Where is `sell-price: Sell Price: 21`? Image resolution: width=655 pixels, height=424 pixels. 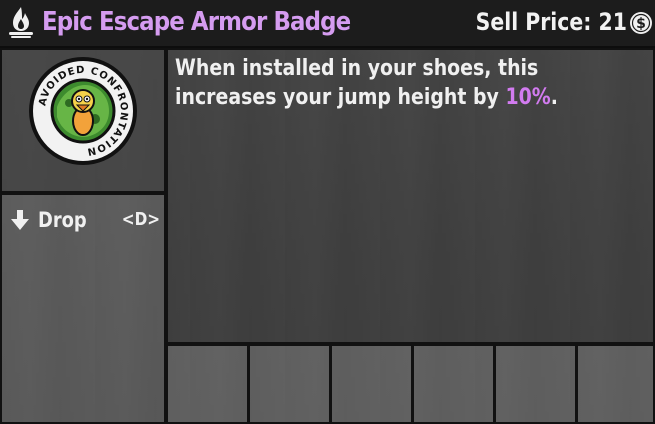
sell-price: Sell Price: 21 is located at coordinates (551, 22).